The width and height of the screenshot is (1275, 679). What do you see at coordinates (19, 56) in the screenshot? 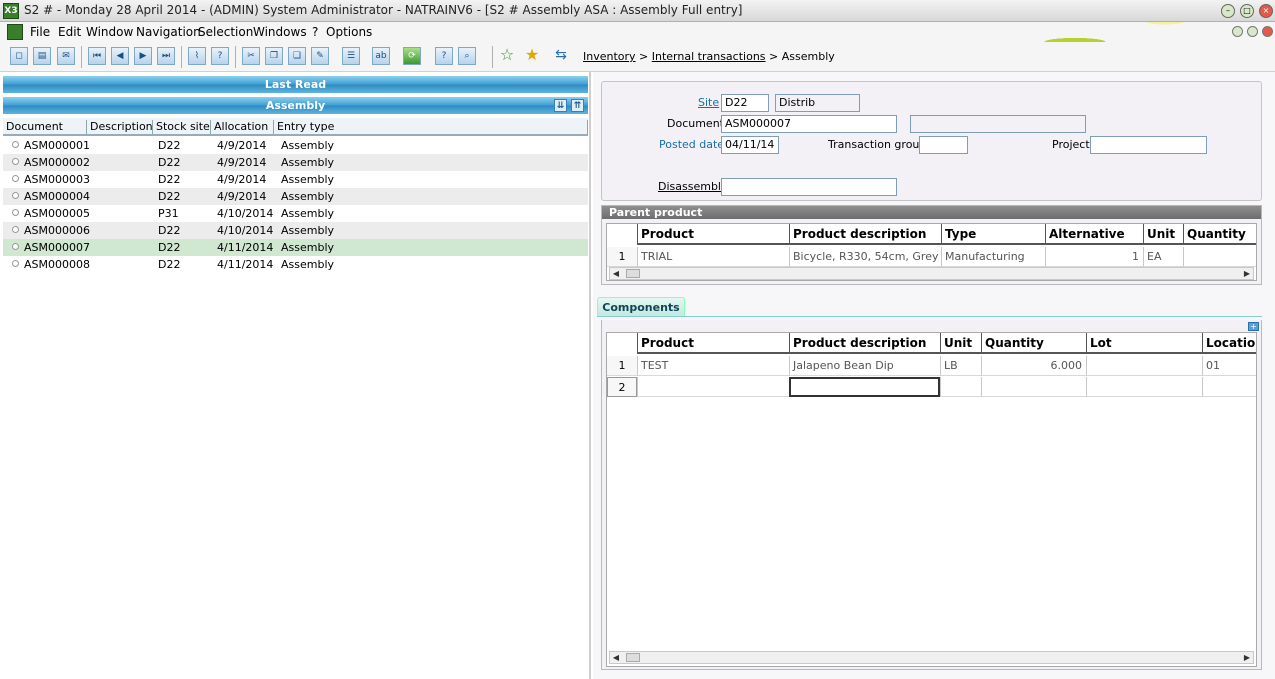
I see `new-icon: ◻` at bounding box center [19, 56].